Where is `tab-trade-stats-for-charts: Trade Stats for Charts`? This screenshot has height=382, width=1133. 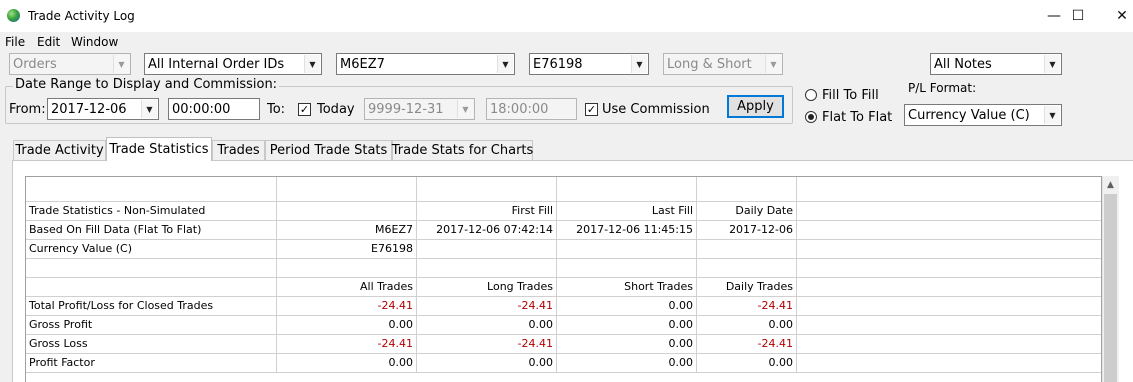
tab-trade-stats-for-charts: Trade Stats for Charts is located at coordinates (462, 150).